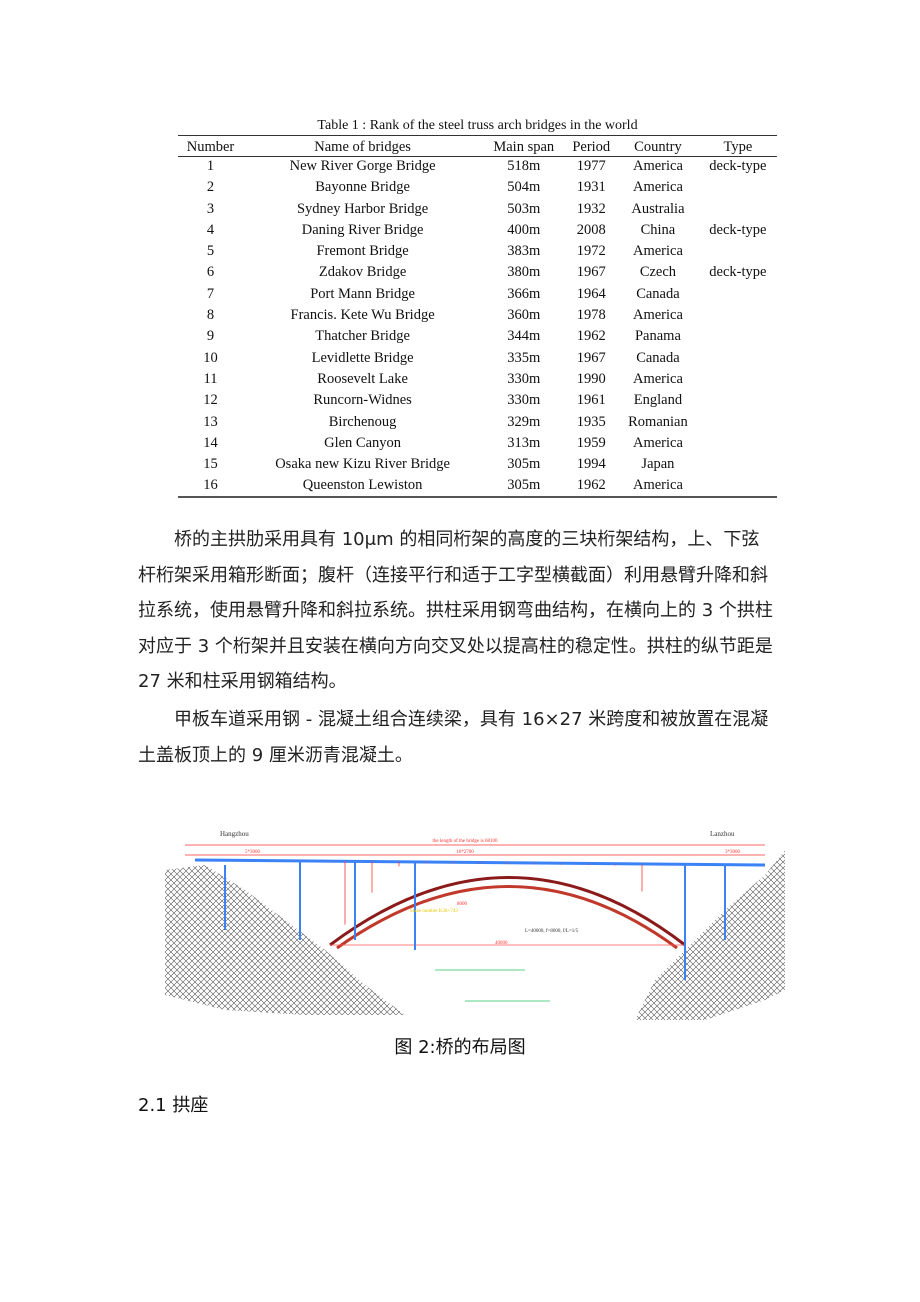 This screenshot has width=920, height=1302. What do you see at coordinates (591, 146) in the screenshot?
I see `column-header: Period` at bounding box center [591, 146].